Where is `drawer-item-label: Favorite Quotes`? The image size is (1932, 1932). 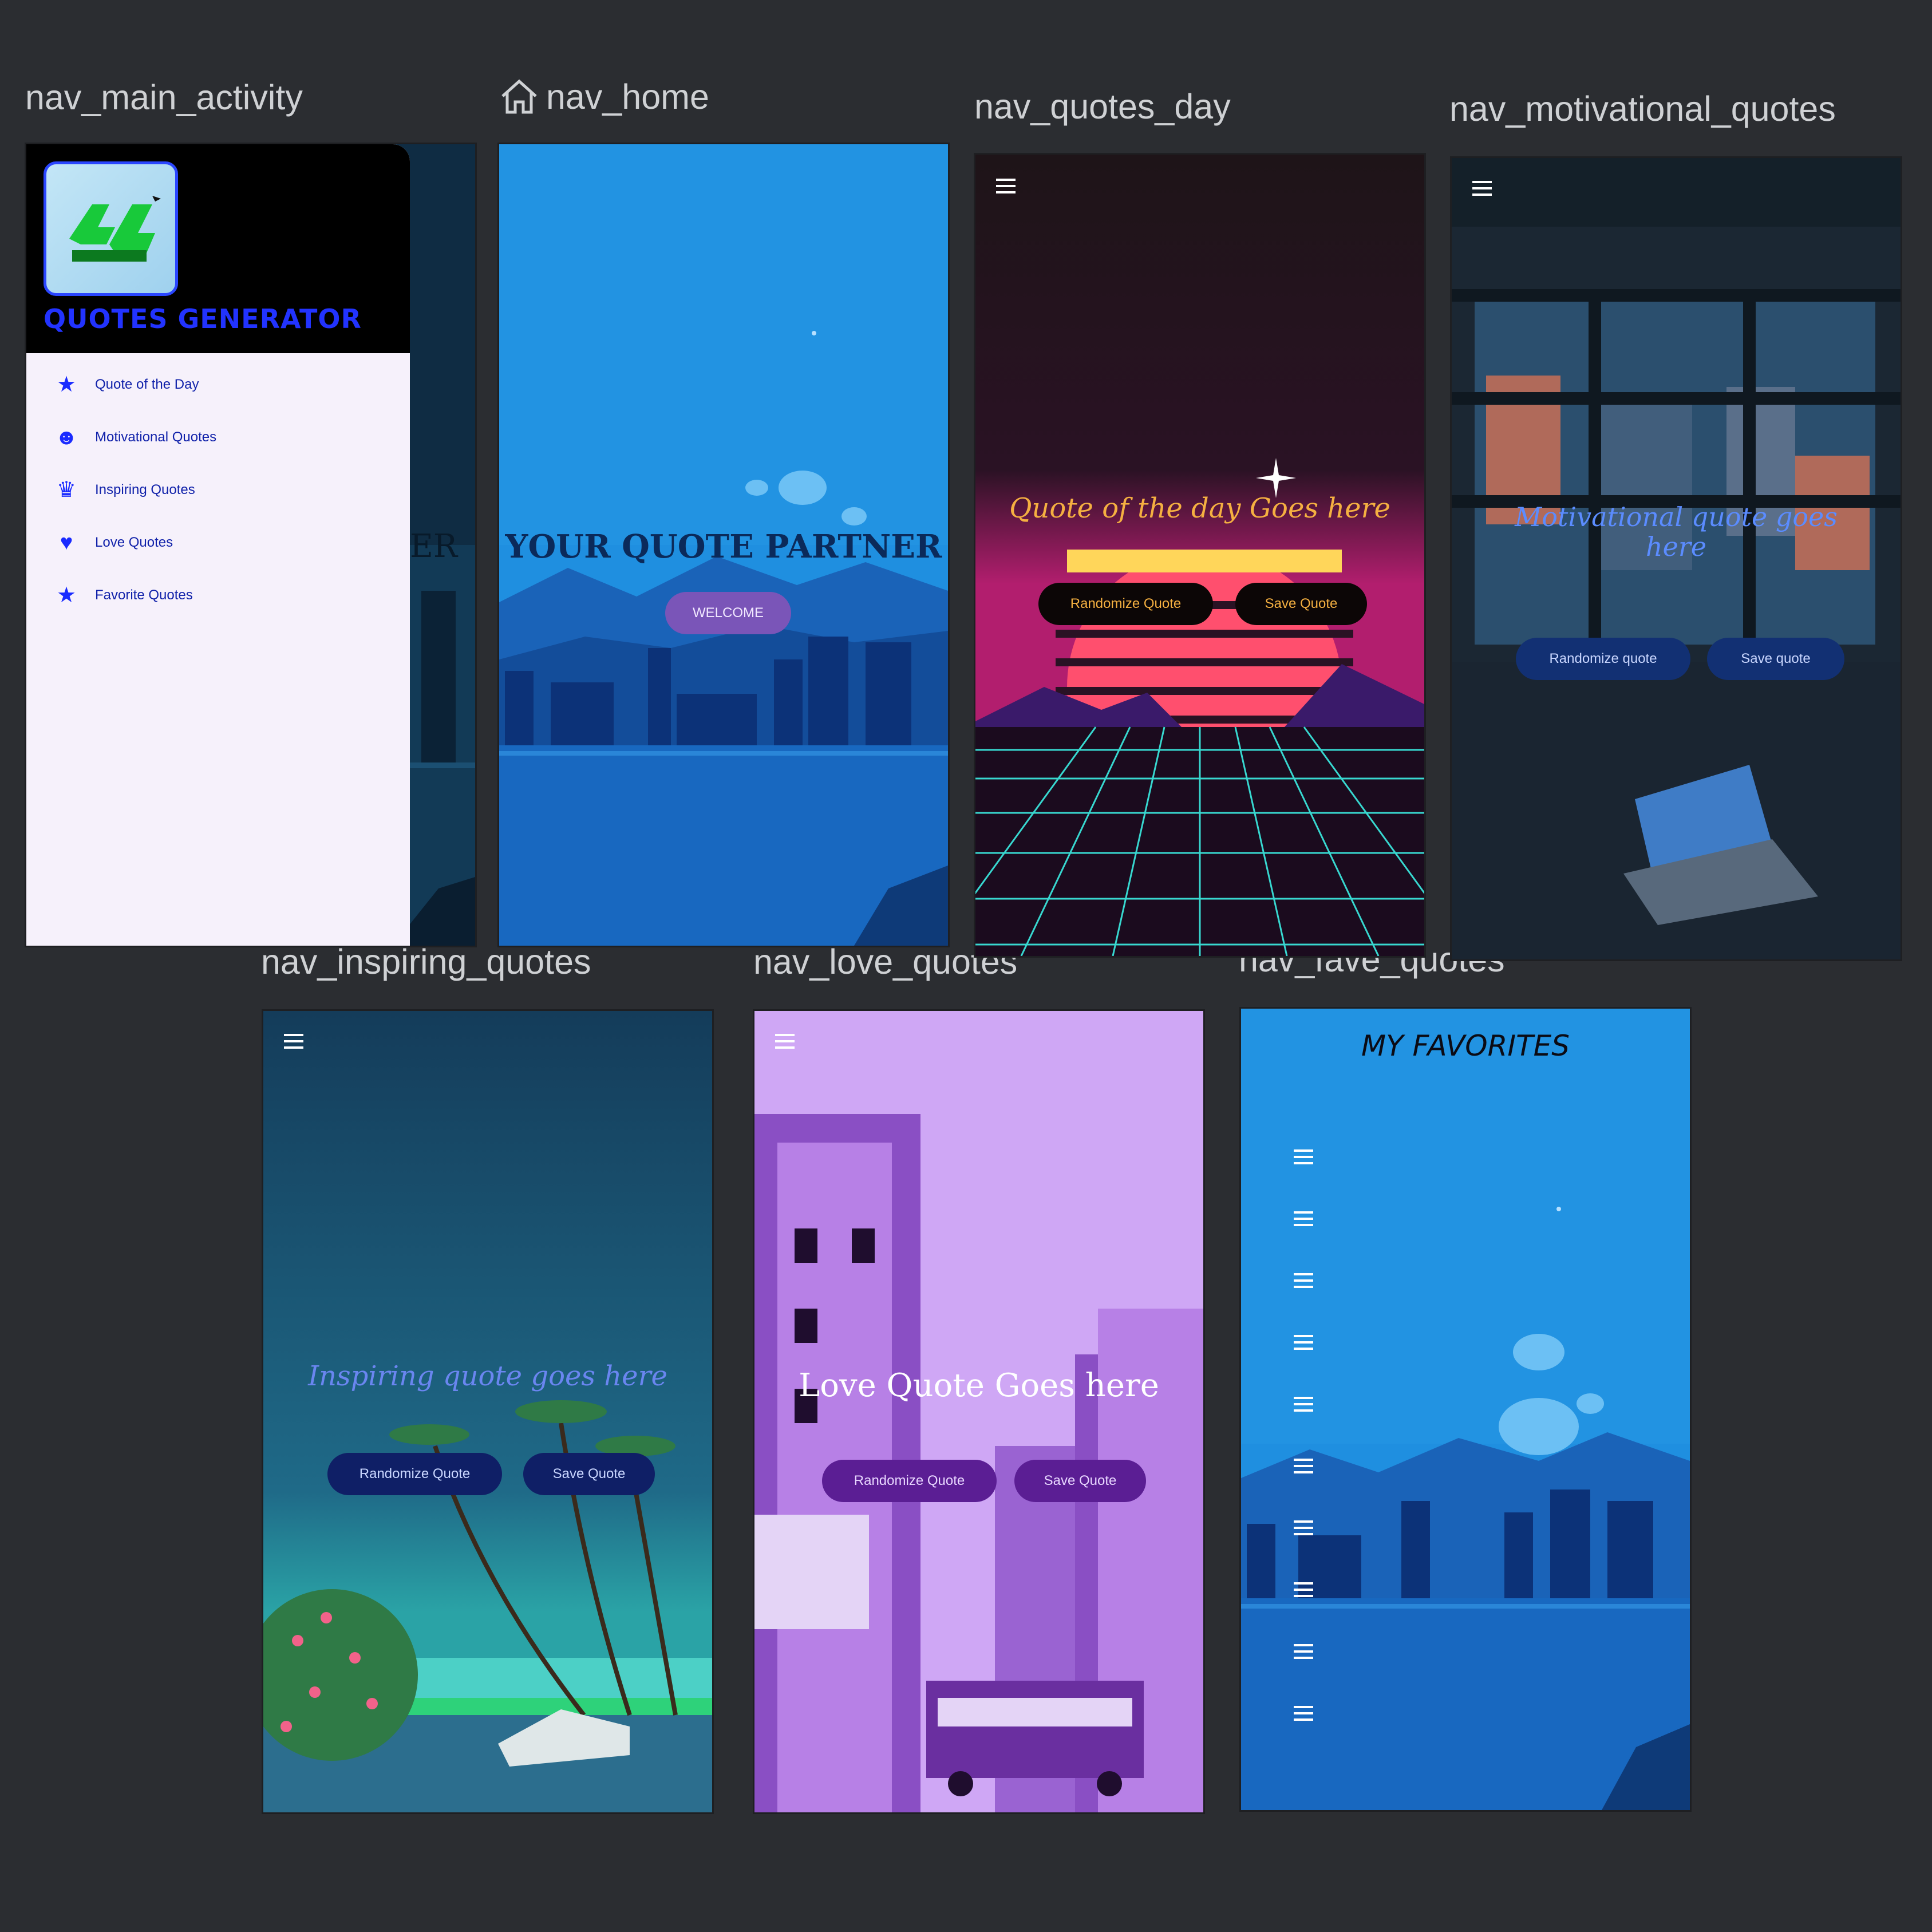
drawer-item-label: Favorite Quotes is located at coordinates (144, 595).